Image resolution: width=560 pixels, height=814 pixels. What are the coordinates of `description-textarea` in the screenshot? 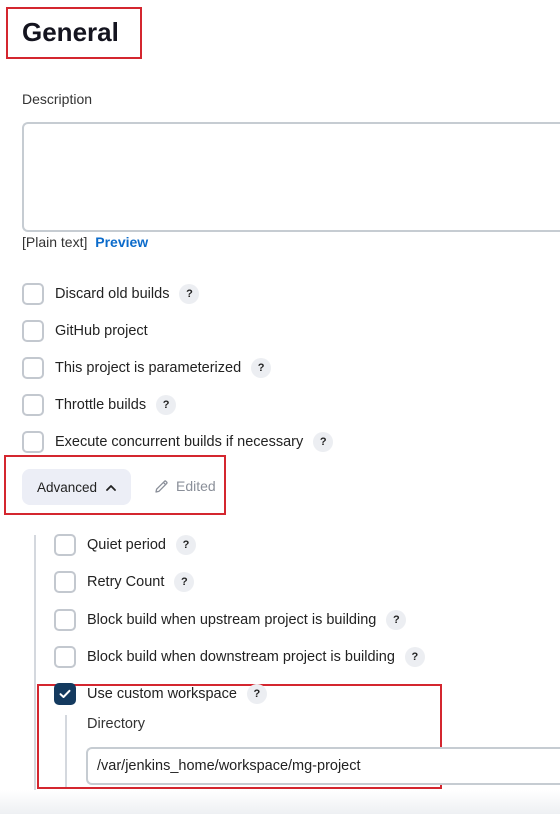 It's located at (291, 177).